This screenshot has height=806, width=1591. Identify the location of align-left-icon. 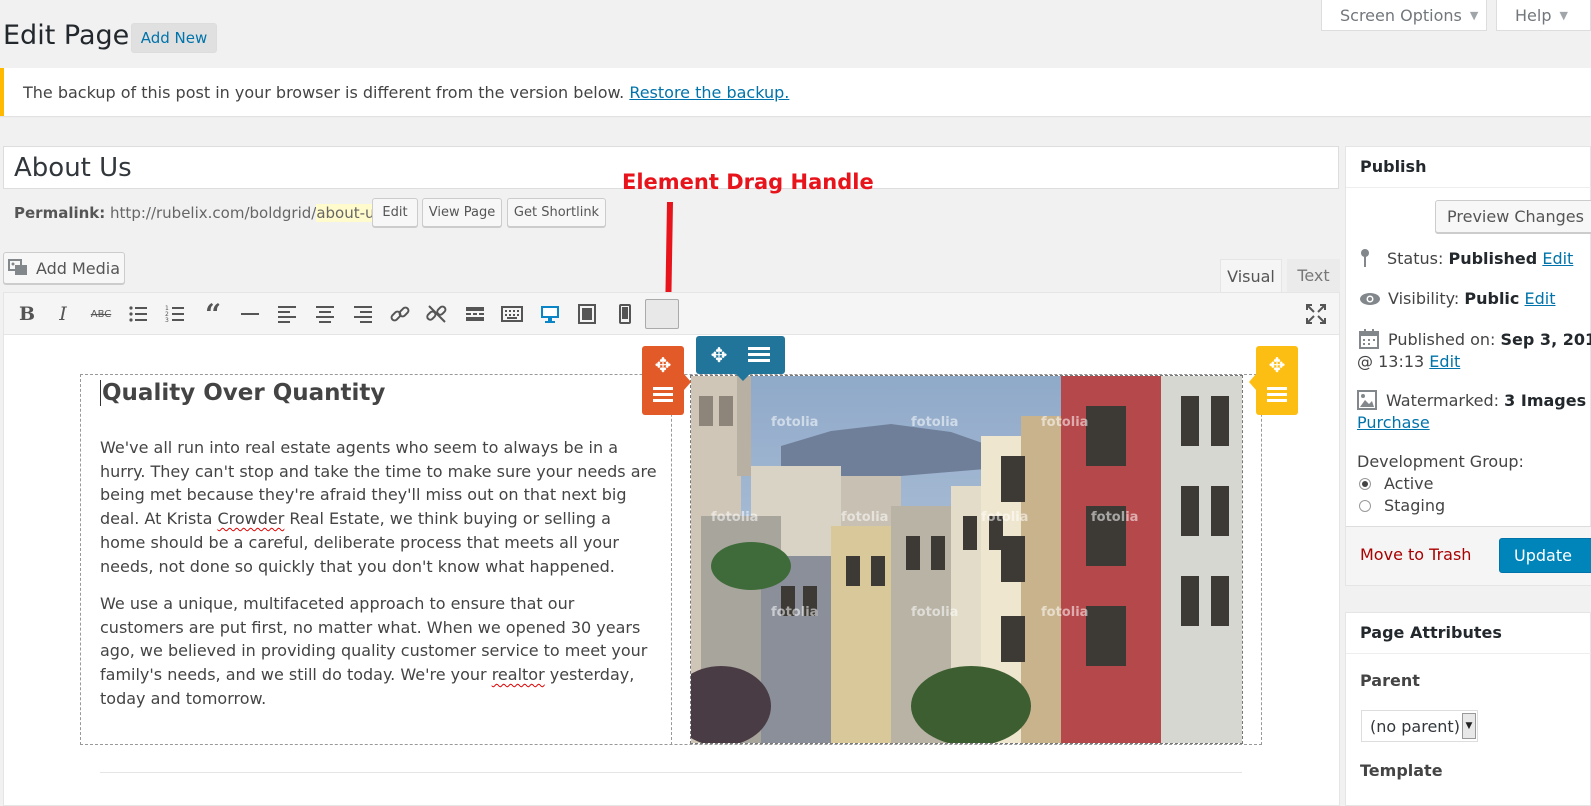
(287, 314).